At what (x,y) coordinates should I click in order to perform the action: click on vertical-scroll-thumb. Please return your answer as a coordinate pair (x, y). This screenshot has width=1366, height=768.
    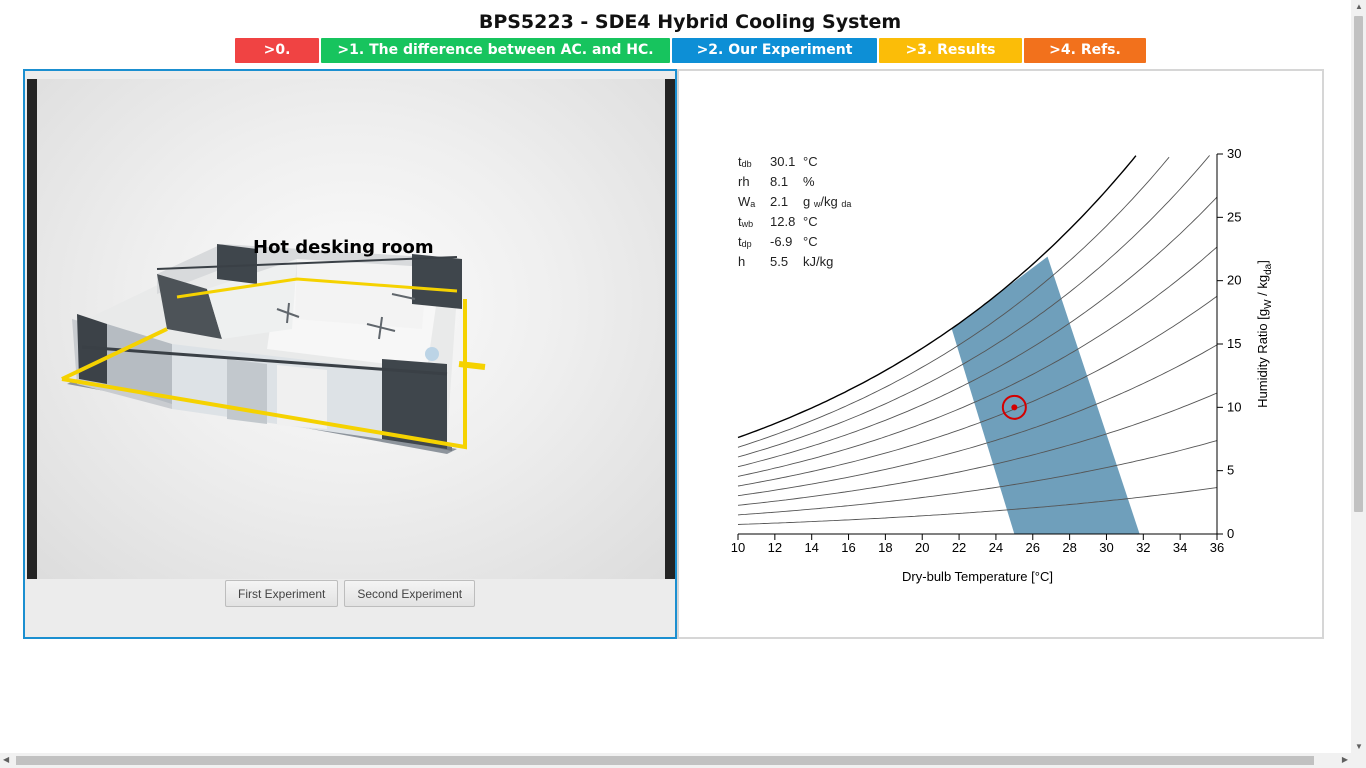
    Looking at the image, I should click on (1358, 264).